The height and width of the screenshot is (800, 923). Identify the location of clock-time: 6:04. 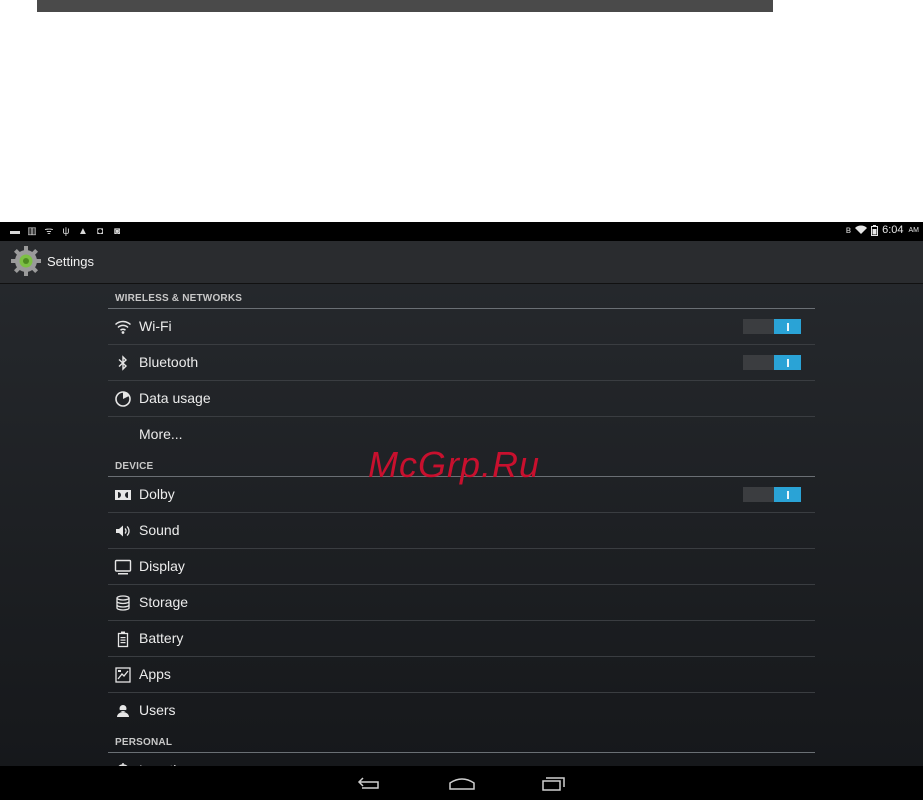
(893, 230).